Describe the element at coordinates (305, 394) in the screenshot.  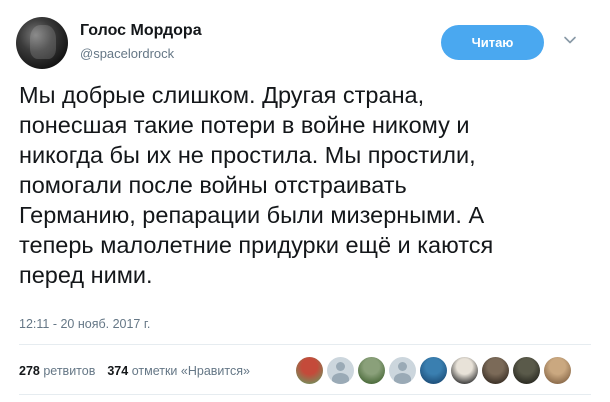
I see `divider-bottom` at that location.